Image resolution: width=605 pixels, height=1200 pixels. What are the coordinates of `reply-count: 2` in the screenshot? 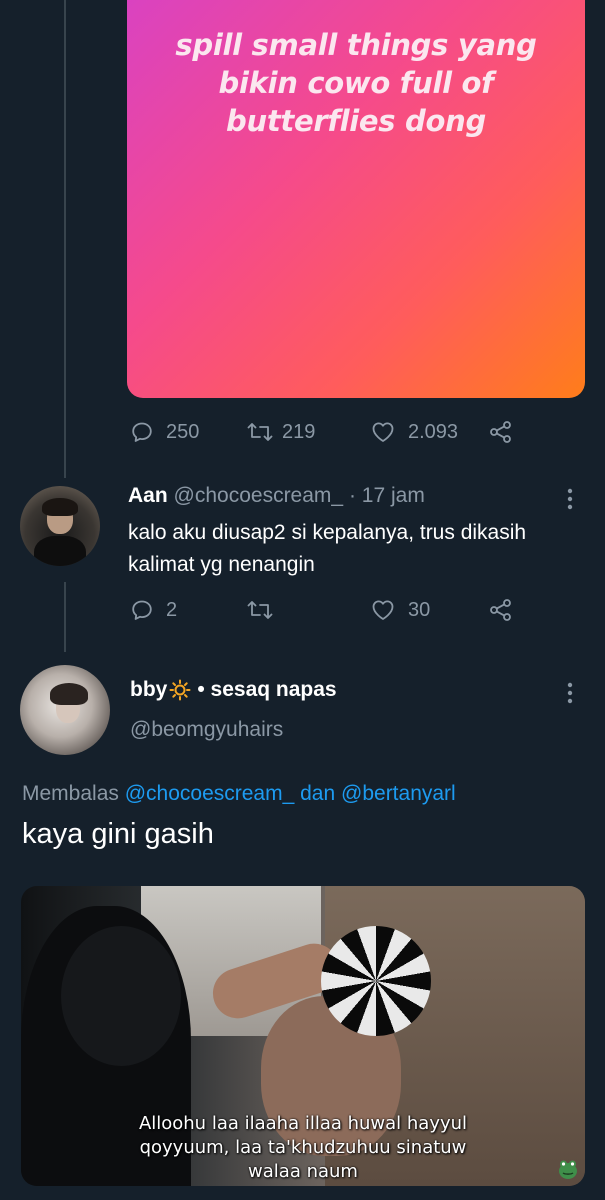 It's located at (172, 609).